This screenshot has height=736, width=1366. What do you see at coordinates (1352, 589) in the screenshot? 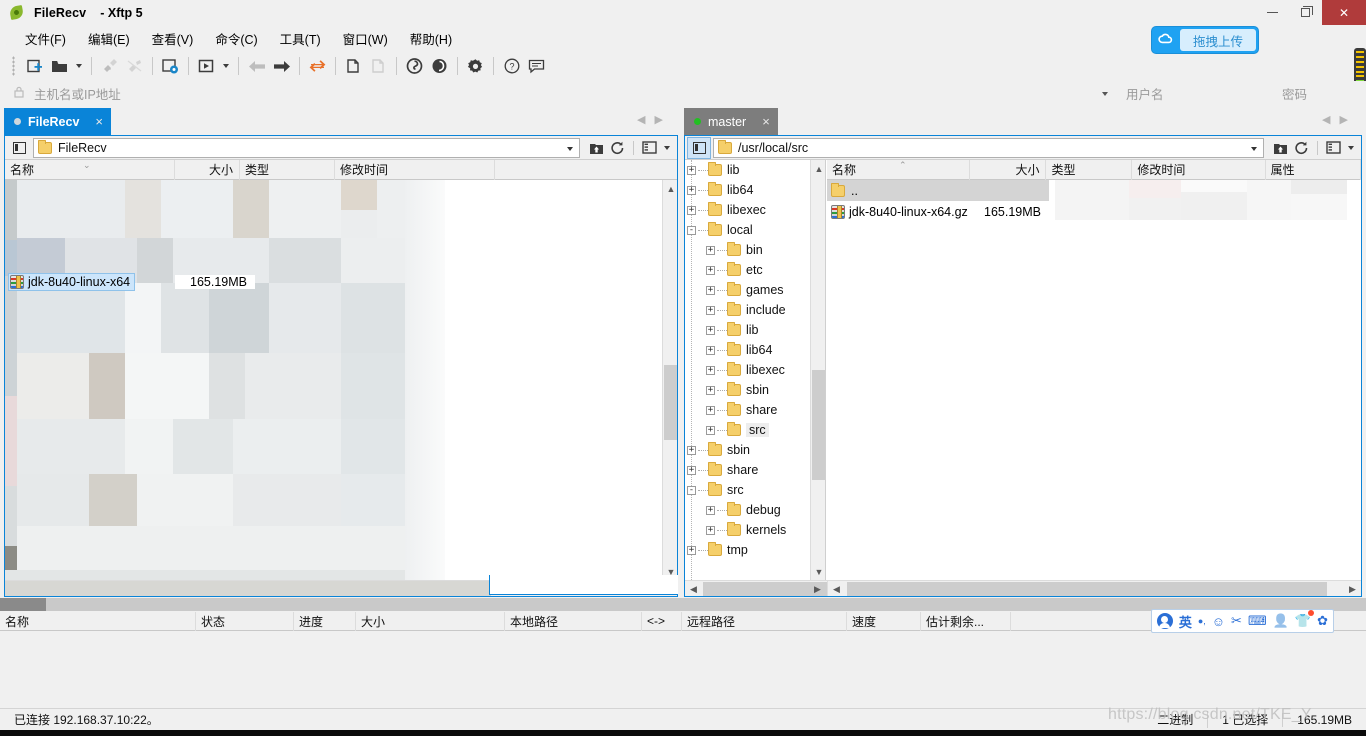
I see `remote-list-scroll-right-icon: ▶` at bounding box center [1352, 589].